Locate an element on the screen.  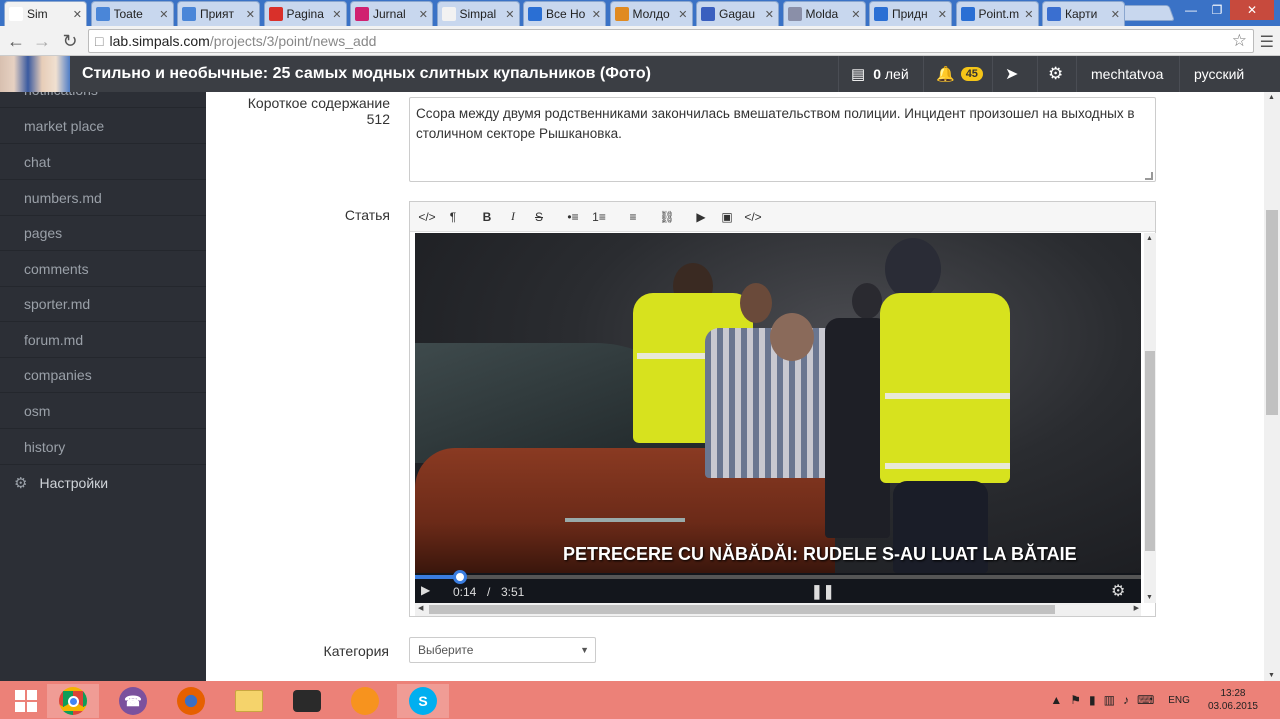
progress-knob is located at coordinates (460, 577).